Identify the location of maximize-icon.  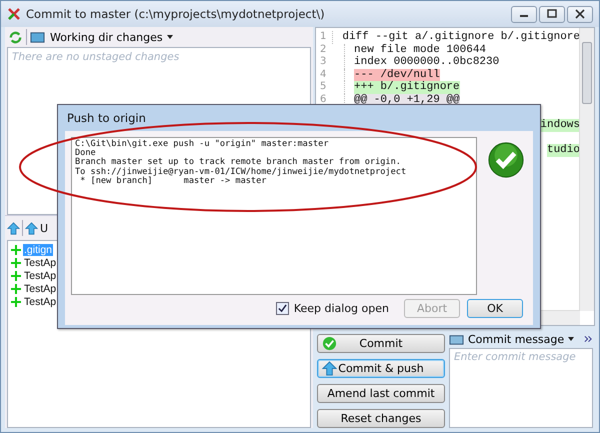
(552, 14).